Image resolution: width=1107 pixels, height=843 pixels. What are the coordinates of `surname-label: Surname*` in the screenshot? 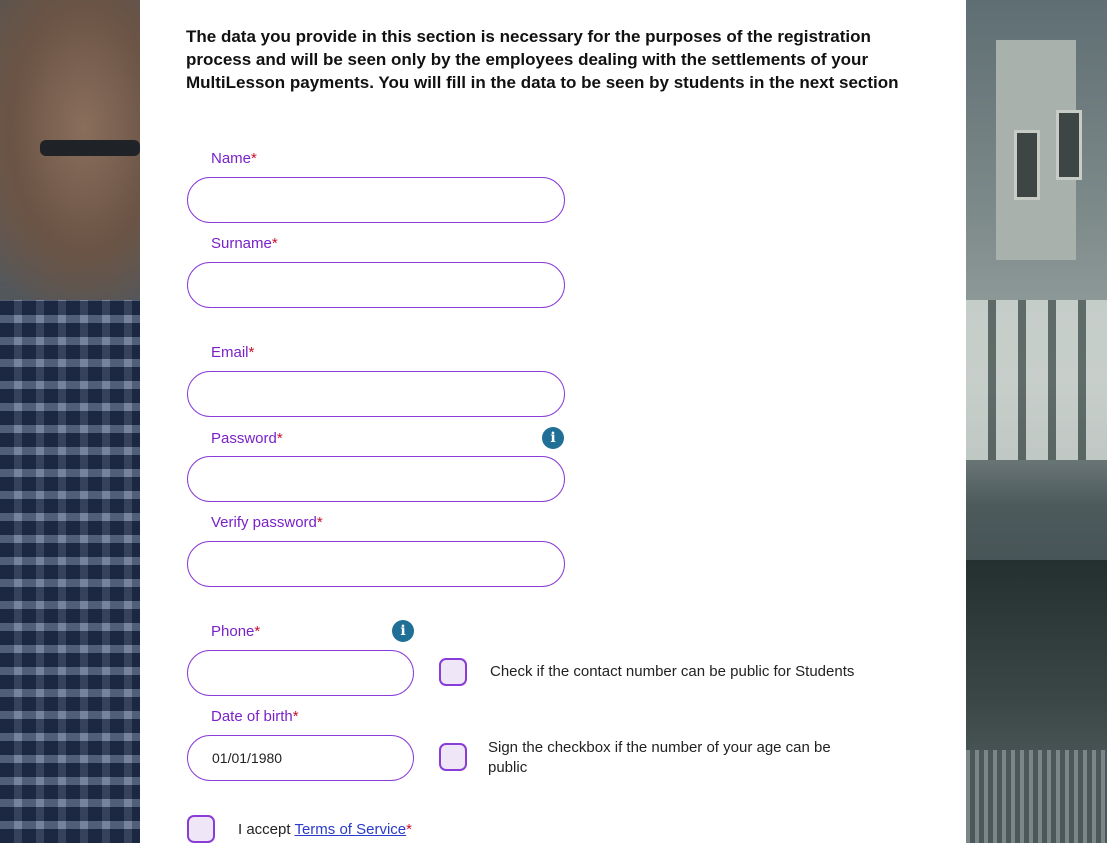 It's located at (244, 243).